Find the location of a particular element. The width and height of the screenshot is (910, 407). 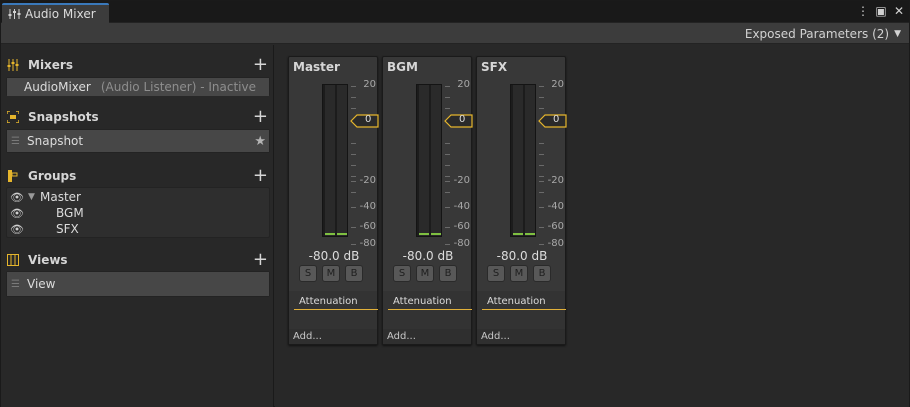

group-item-bgm: 👁 BGM is located at coordinates (138, 213).